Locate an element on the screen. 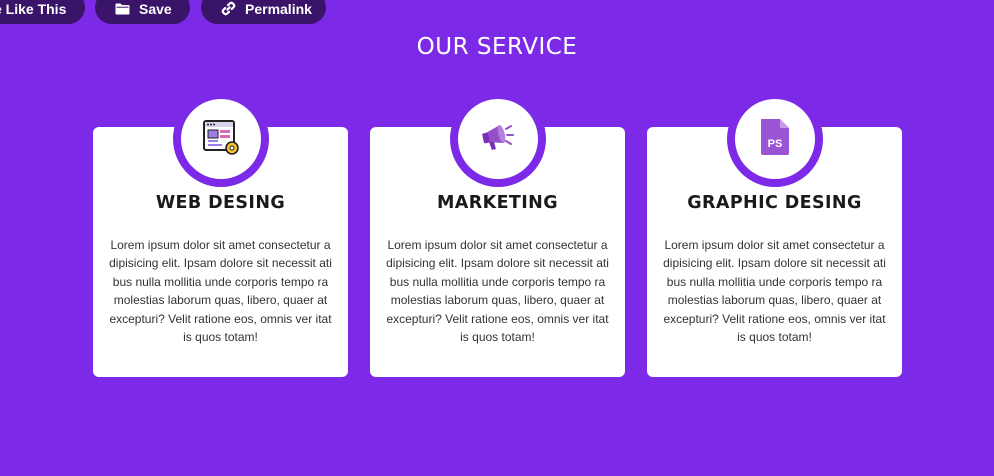 The width and height of the screenshot is (994, 476). like-button: e Like This is located at coordinates (42, 12).